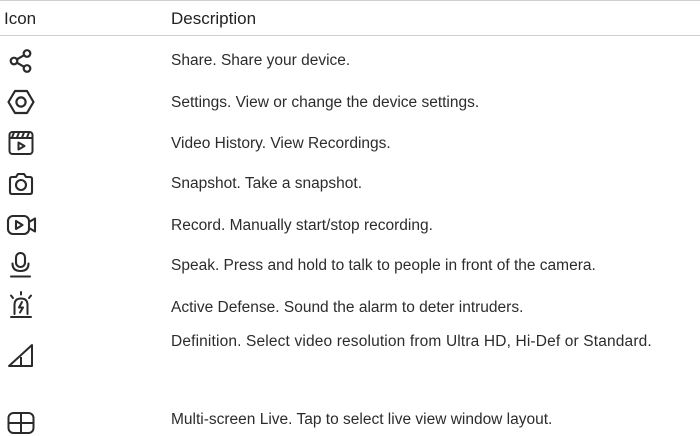 Image resolution: width=700 pixels, height=436 pixels. What do you see at coordinates (23, 225) in the screenshot?
I see `record-video-icon` at bounding box center [23, 225].